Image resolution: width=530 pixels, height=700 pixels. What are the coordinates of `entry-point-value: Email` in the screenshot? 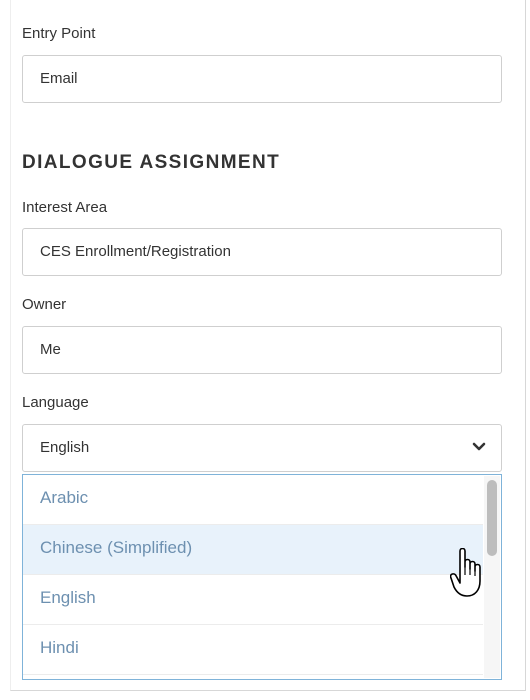 It's located at (59, 78).